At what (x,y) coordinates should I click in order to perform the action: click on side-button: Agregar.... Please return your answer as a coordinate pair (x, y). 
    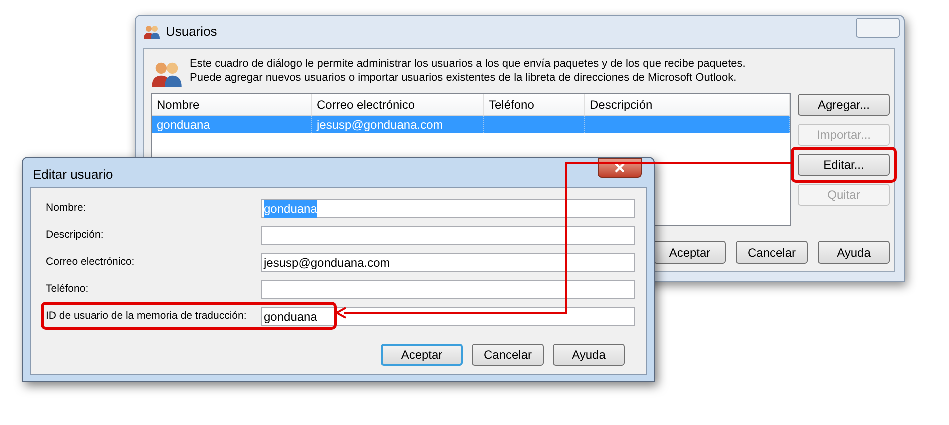
    Looking at the image, I should click on (844, 105).